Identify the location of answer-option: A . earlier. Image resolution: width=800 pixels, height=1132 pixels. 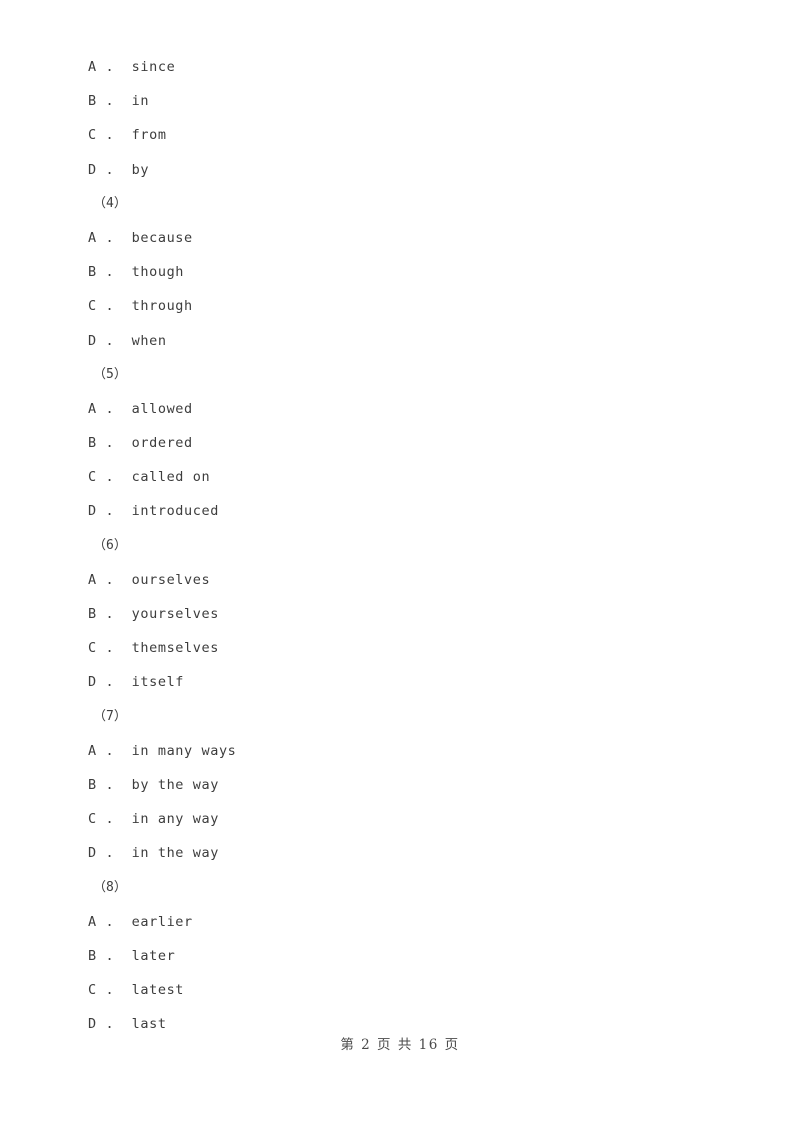
(398, 922).